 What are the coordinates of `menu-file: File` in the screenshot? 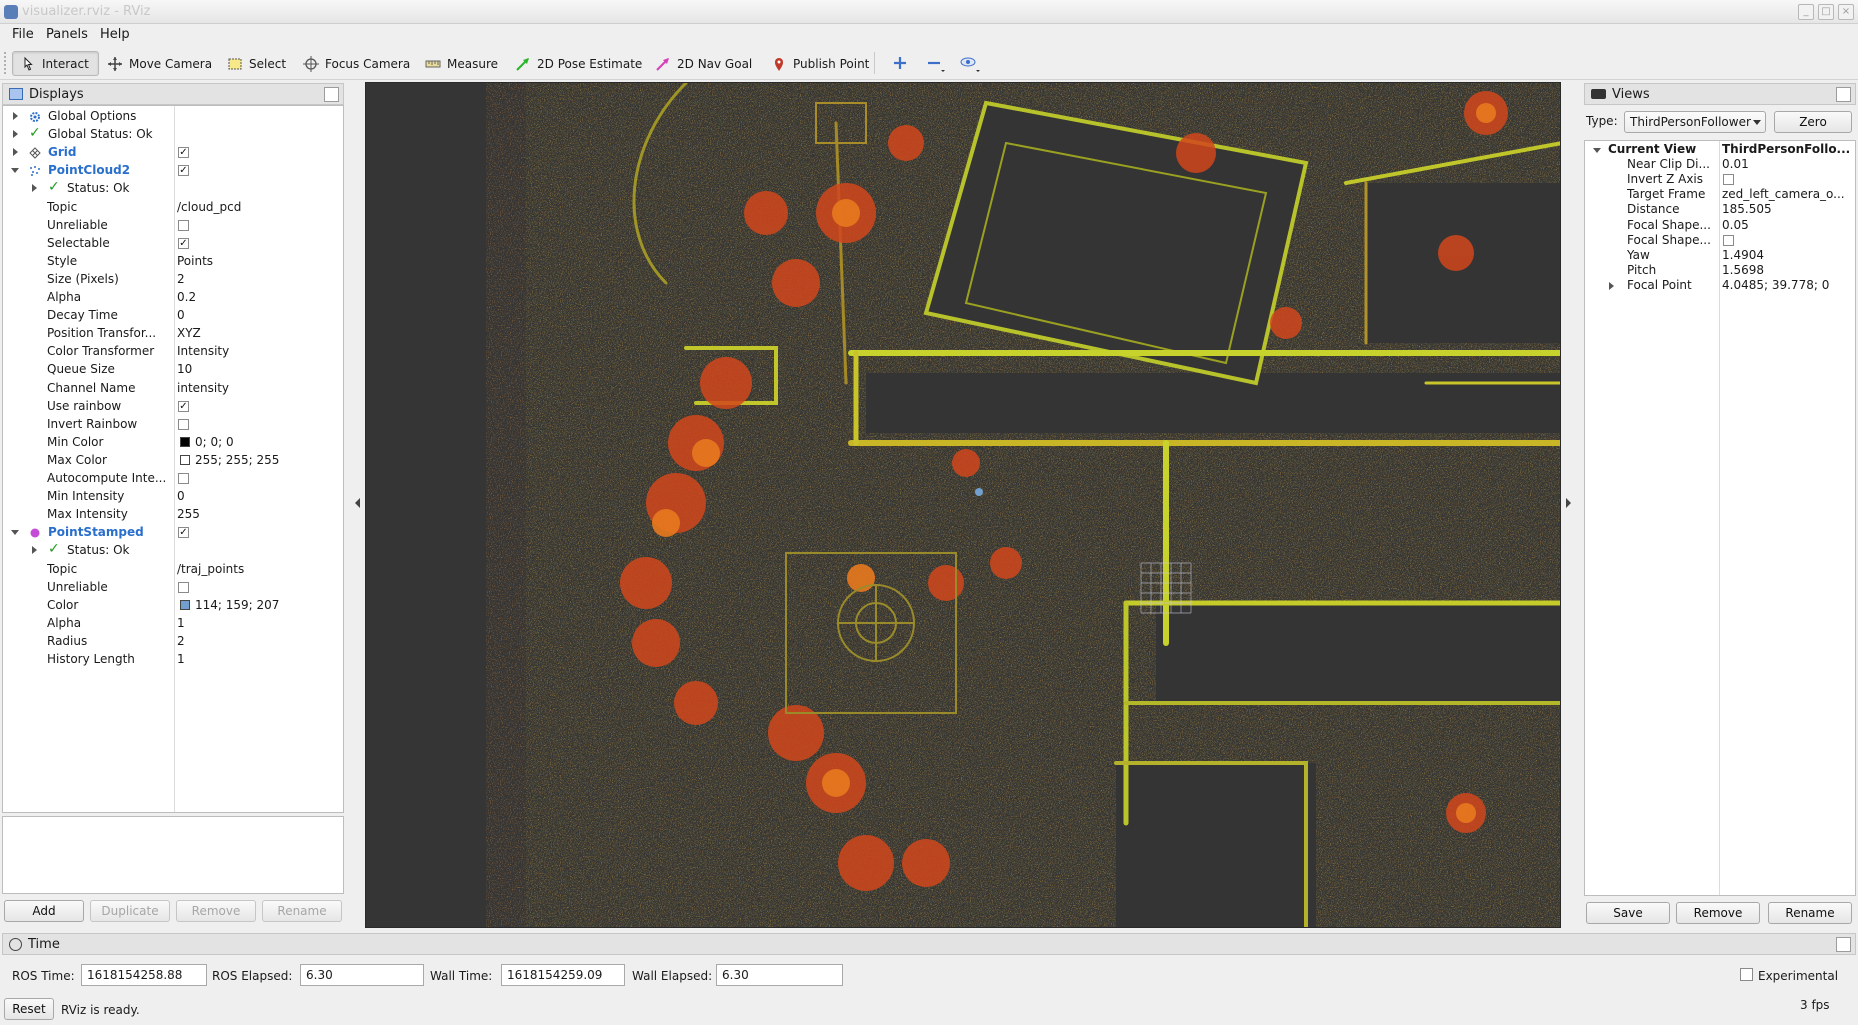 It's located at (23, 34).